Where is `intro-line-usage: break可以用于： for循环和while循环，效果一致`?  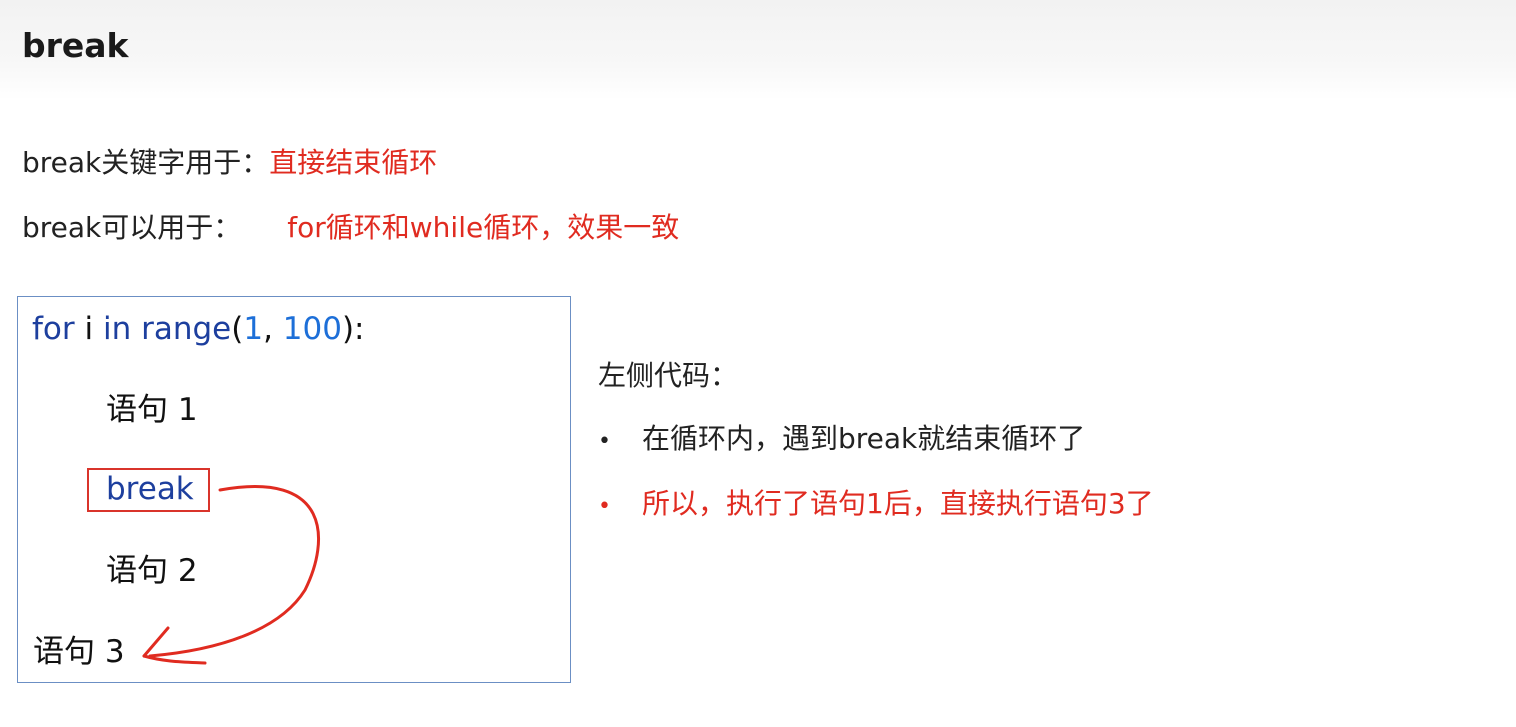 intro-line-usage: break可以用于： for循环和while循环，效果一致 is located at coordinates (350, 228).